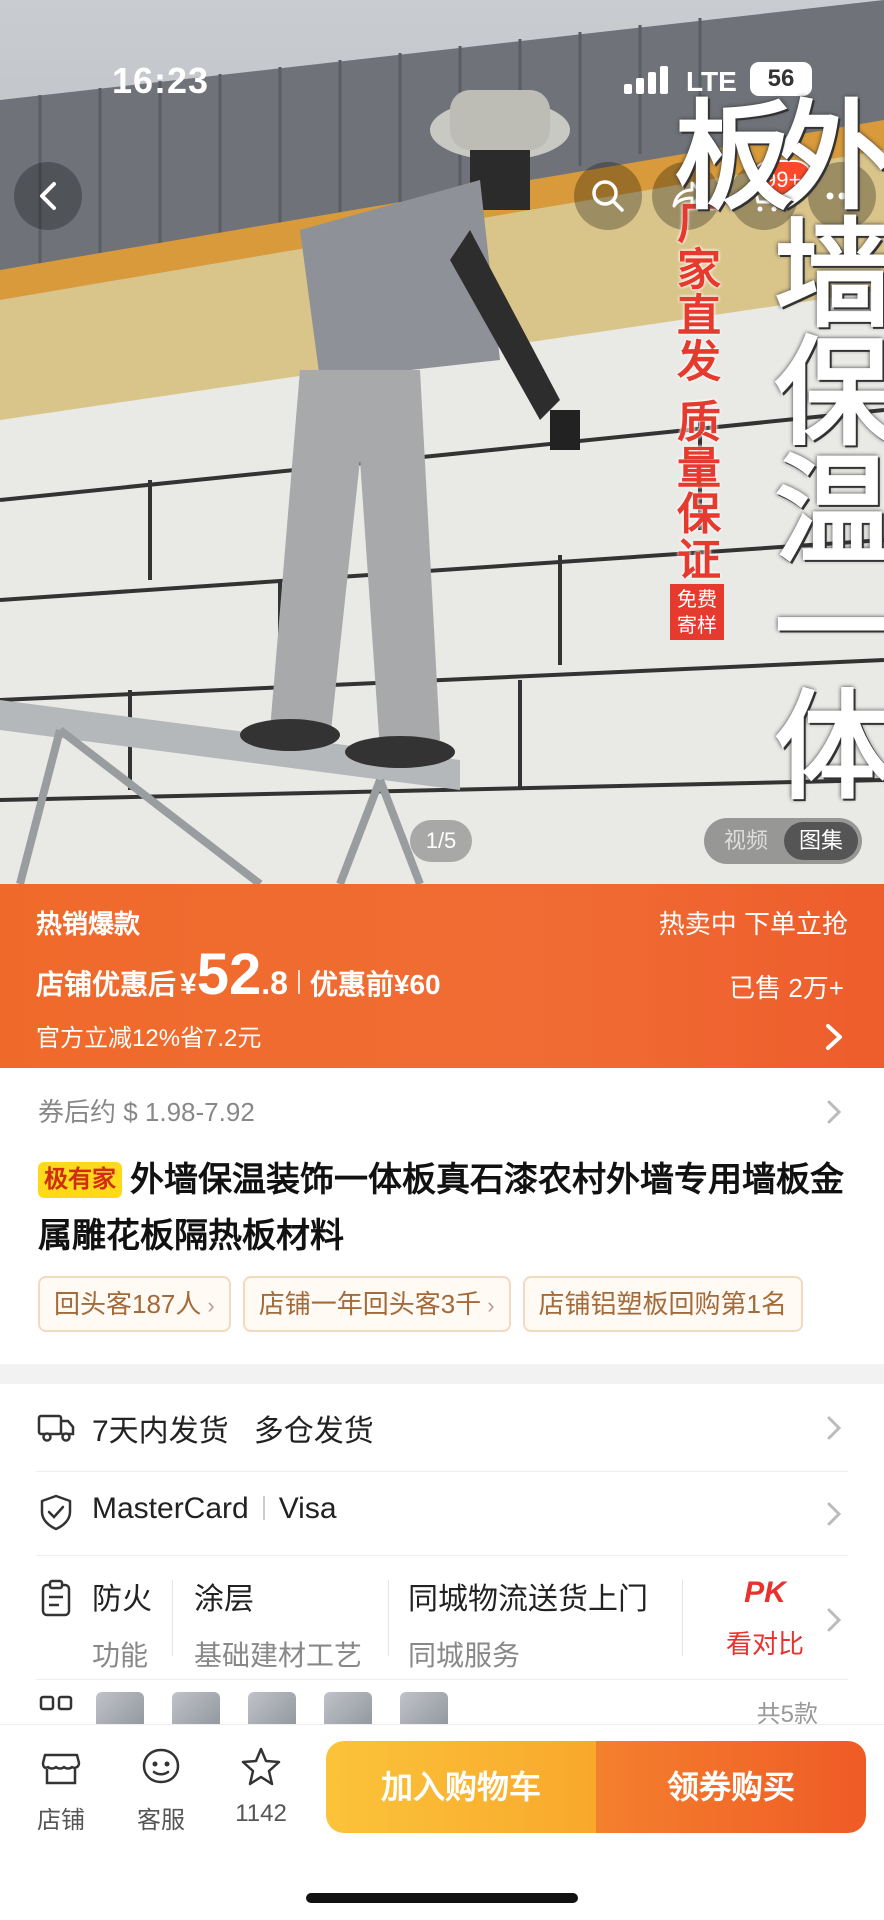 The height and width of the screenshot is (1920, 884). Describe the element at coordinates (307, 1508) in the screenshot. I see `payment-visa: Visa` at that location.